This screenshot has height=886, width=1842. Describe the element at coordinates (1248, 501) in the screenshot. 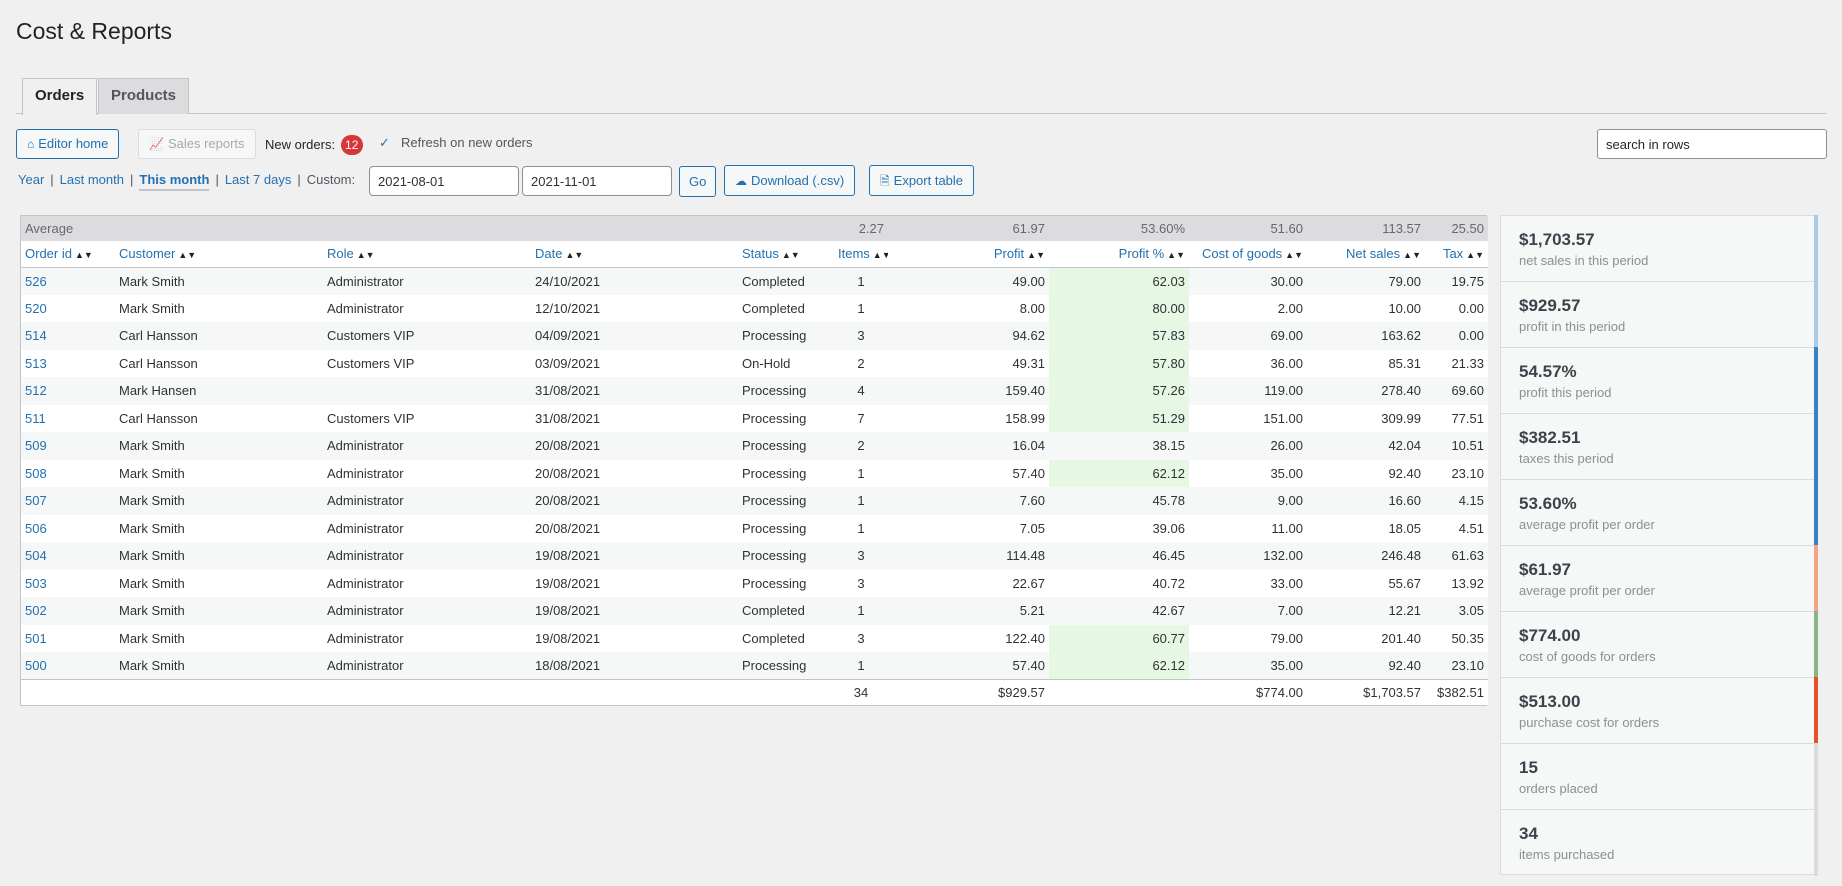

I see `cell-cost-of-goods: 9.00` at that location.